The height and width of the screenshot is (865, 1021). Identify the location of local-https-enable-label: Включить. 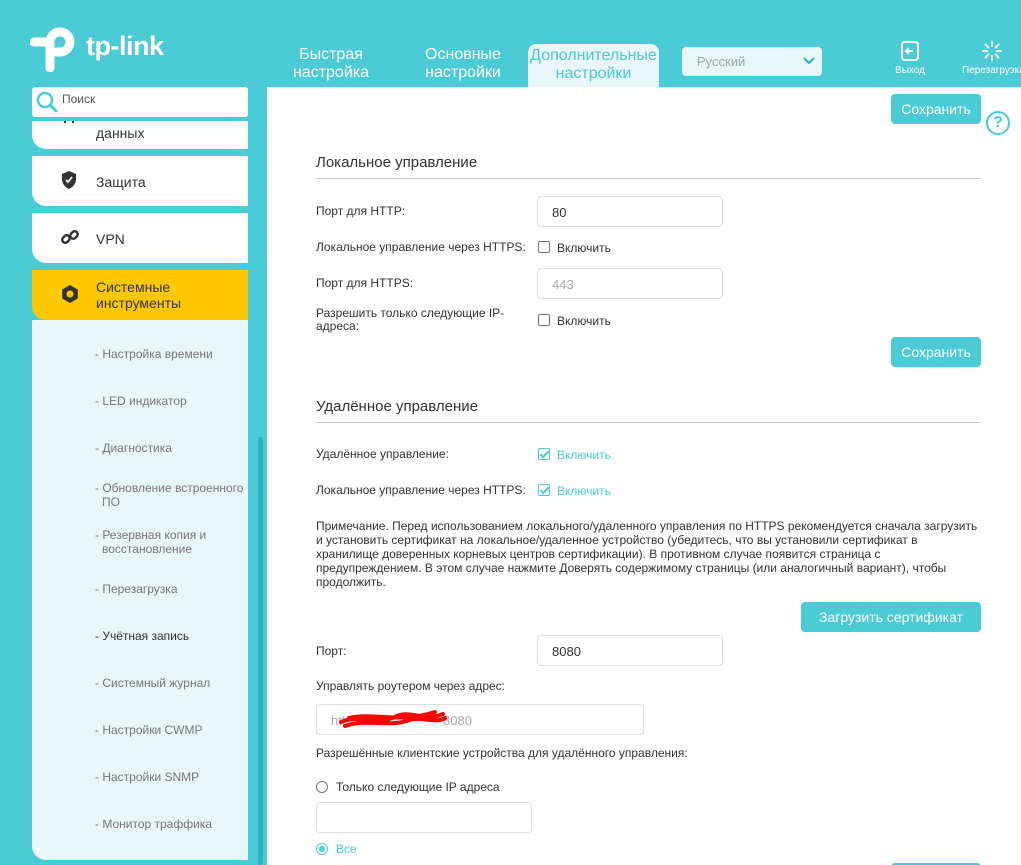
(584, 248).